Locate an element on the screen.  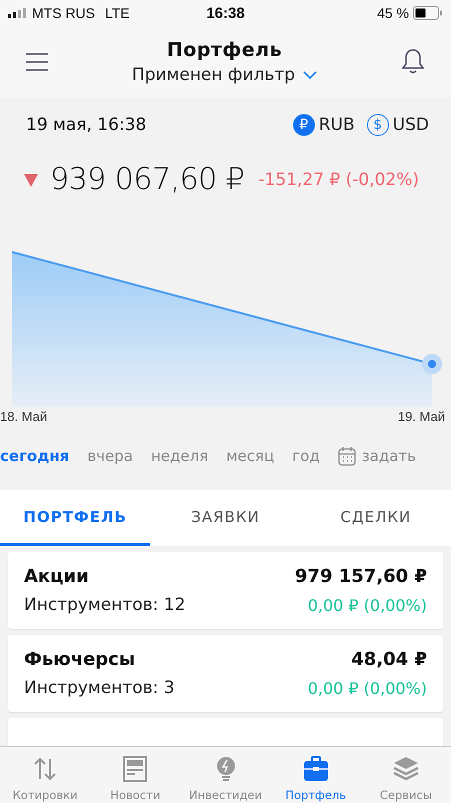
asset-value: 48,04 ₽ is located at coordinates (389, 659).